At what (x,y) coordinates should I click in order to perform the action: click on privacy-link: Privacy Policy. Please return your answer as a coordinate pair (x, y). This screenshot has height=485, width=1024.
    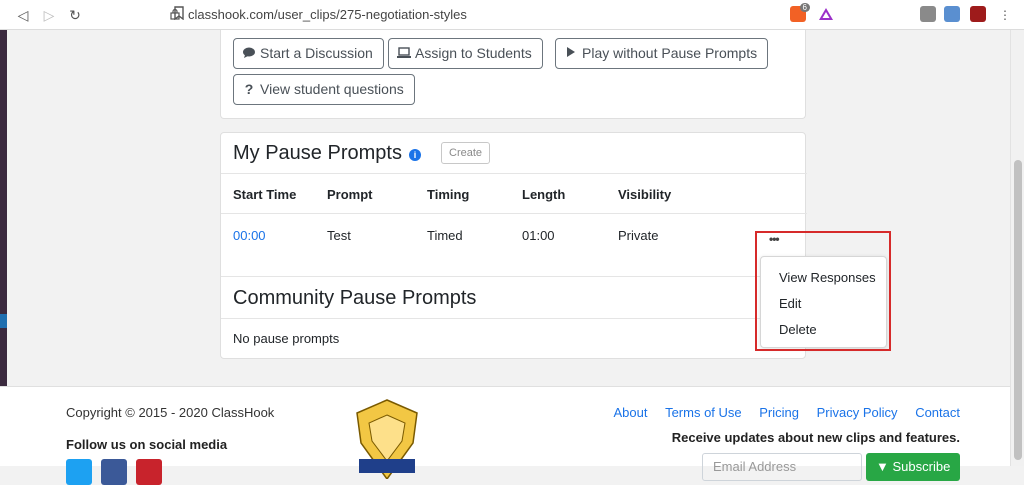
    Looking at the image, I should click on (857, 412).